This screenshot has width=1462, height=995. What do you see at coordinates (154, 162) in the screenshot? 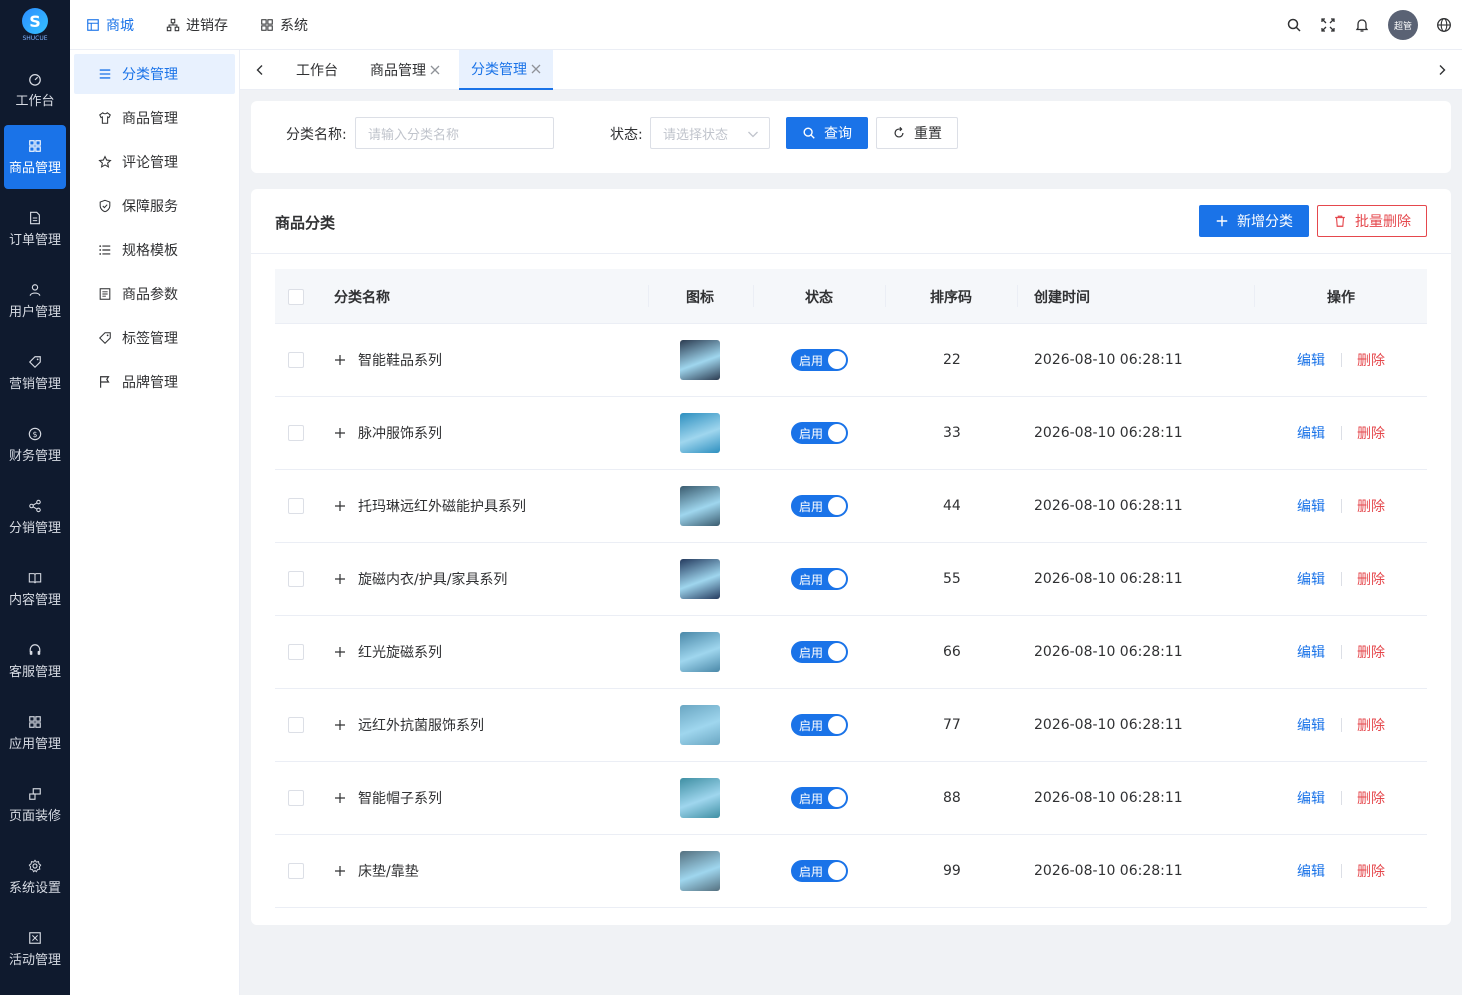
I see `submenu-item-reviews: 评论管理` at bounding box center [154, 162].